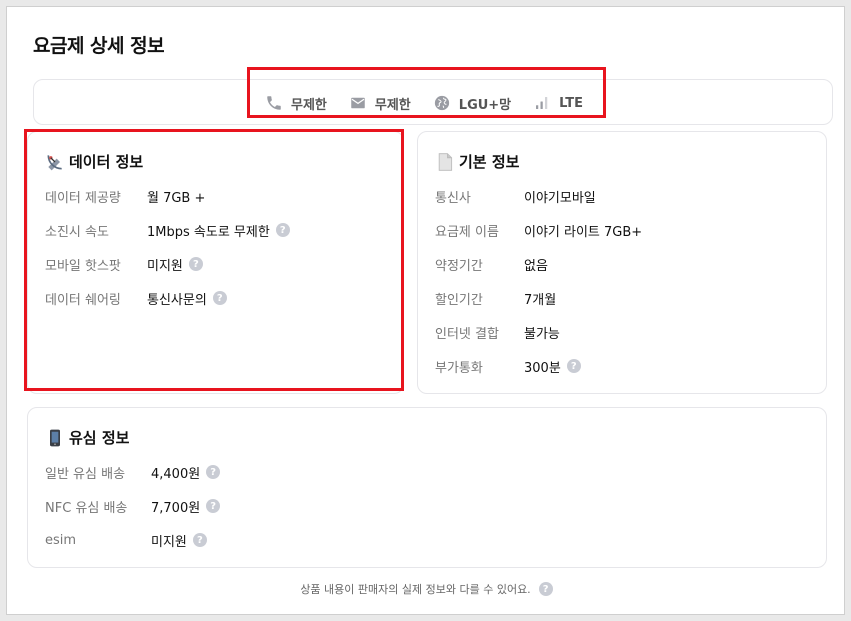  I want to click on usim-row-value: 4,400원 ?, so click(186, 472).